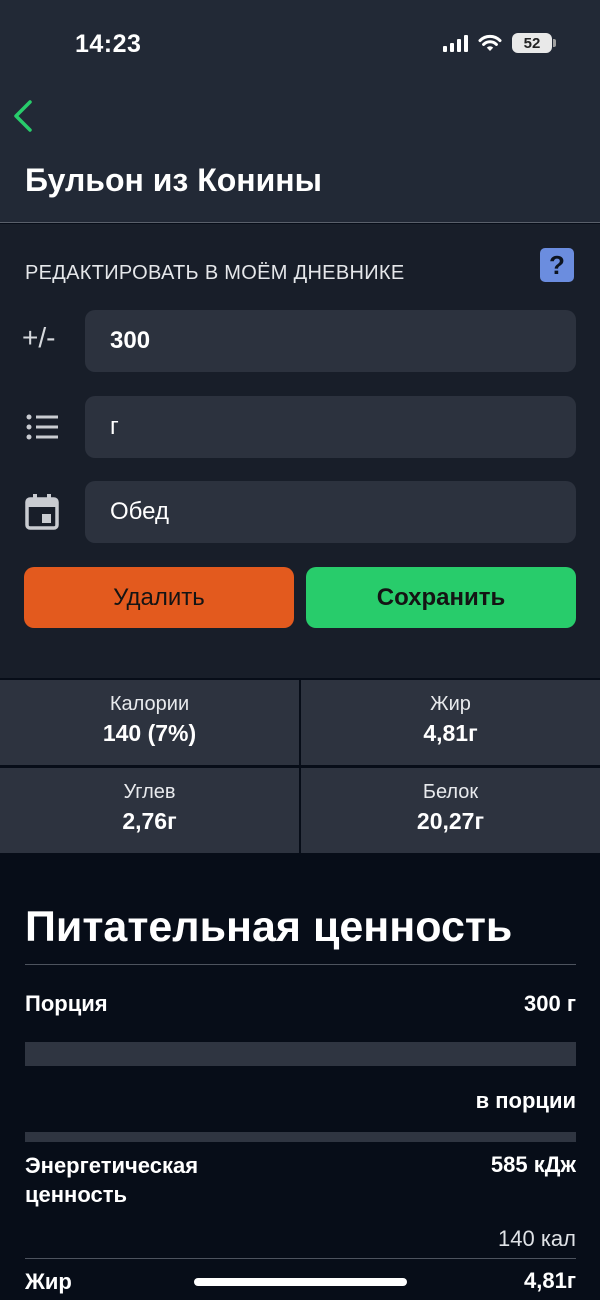 Image resolution: width=600 pixels, height=1300 pixels. I want to click on stat-protein: Белок 20,27г, so click(450, 810).